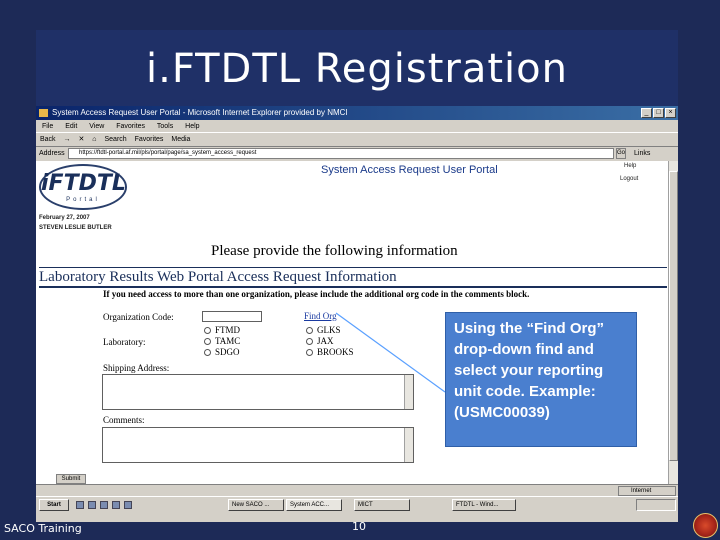  Describe the element at coordinates (71, 126) in the screenshot. I see `menu-edit: Edit` at that location.